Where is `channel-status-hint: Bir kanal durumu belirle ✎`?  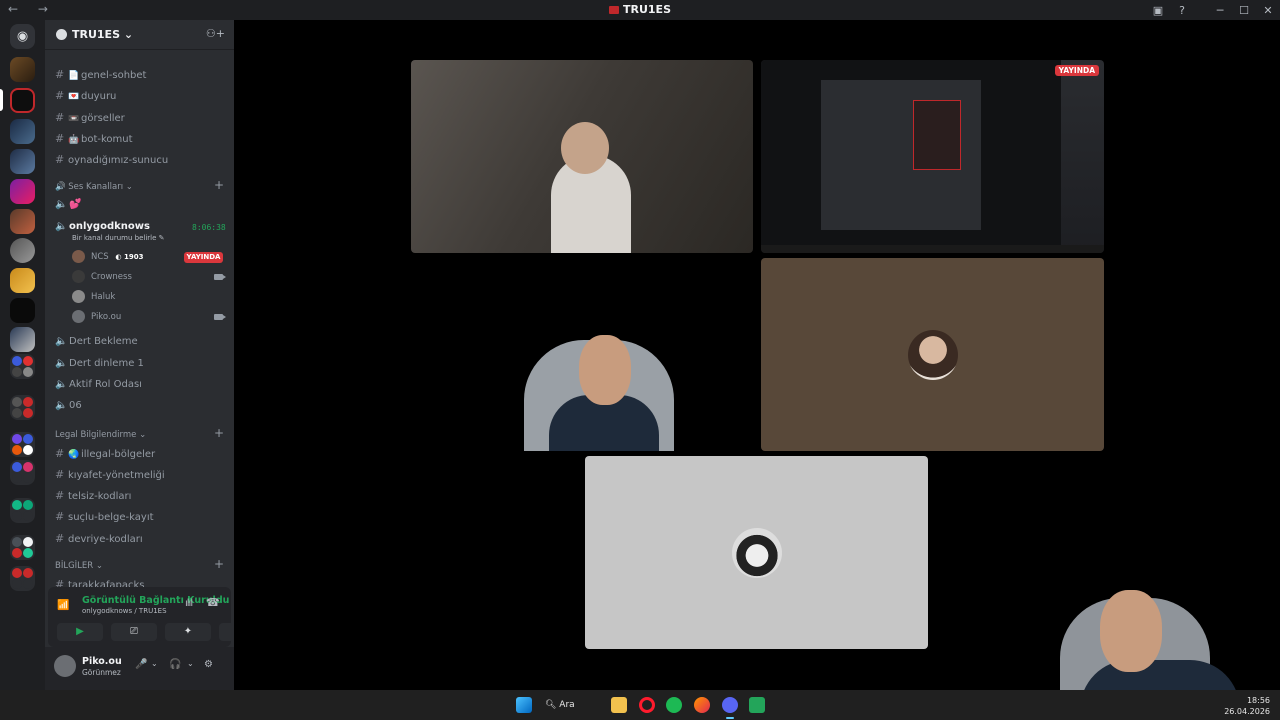
channel-status-hint: Bir kanal durumu belirle ✎ is located at coordinates (118, 238).